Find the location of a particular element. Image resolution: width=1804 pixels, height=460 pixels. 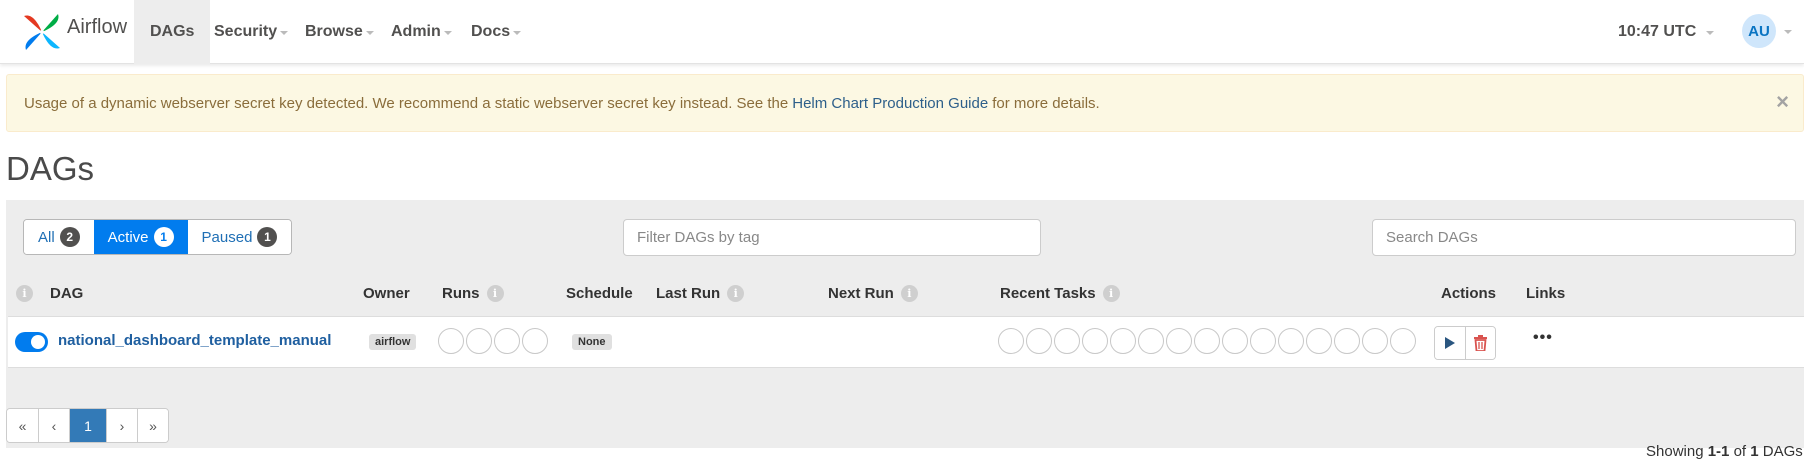

owner-tag: airflow is located at coordinates (393, 342).